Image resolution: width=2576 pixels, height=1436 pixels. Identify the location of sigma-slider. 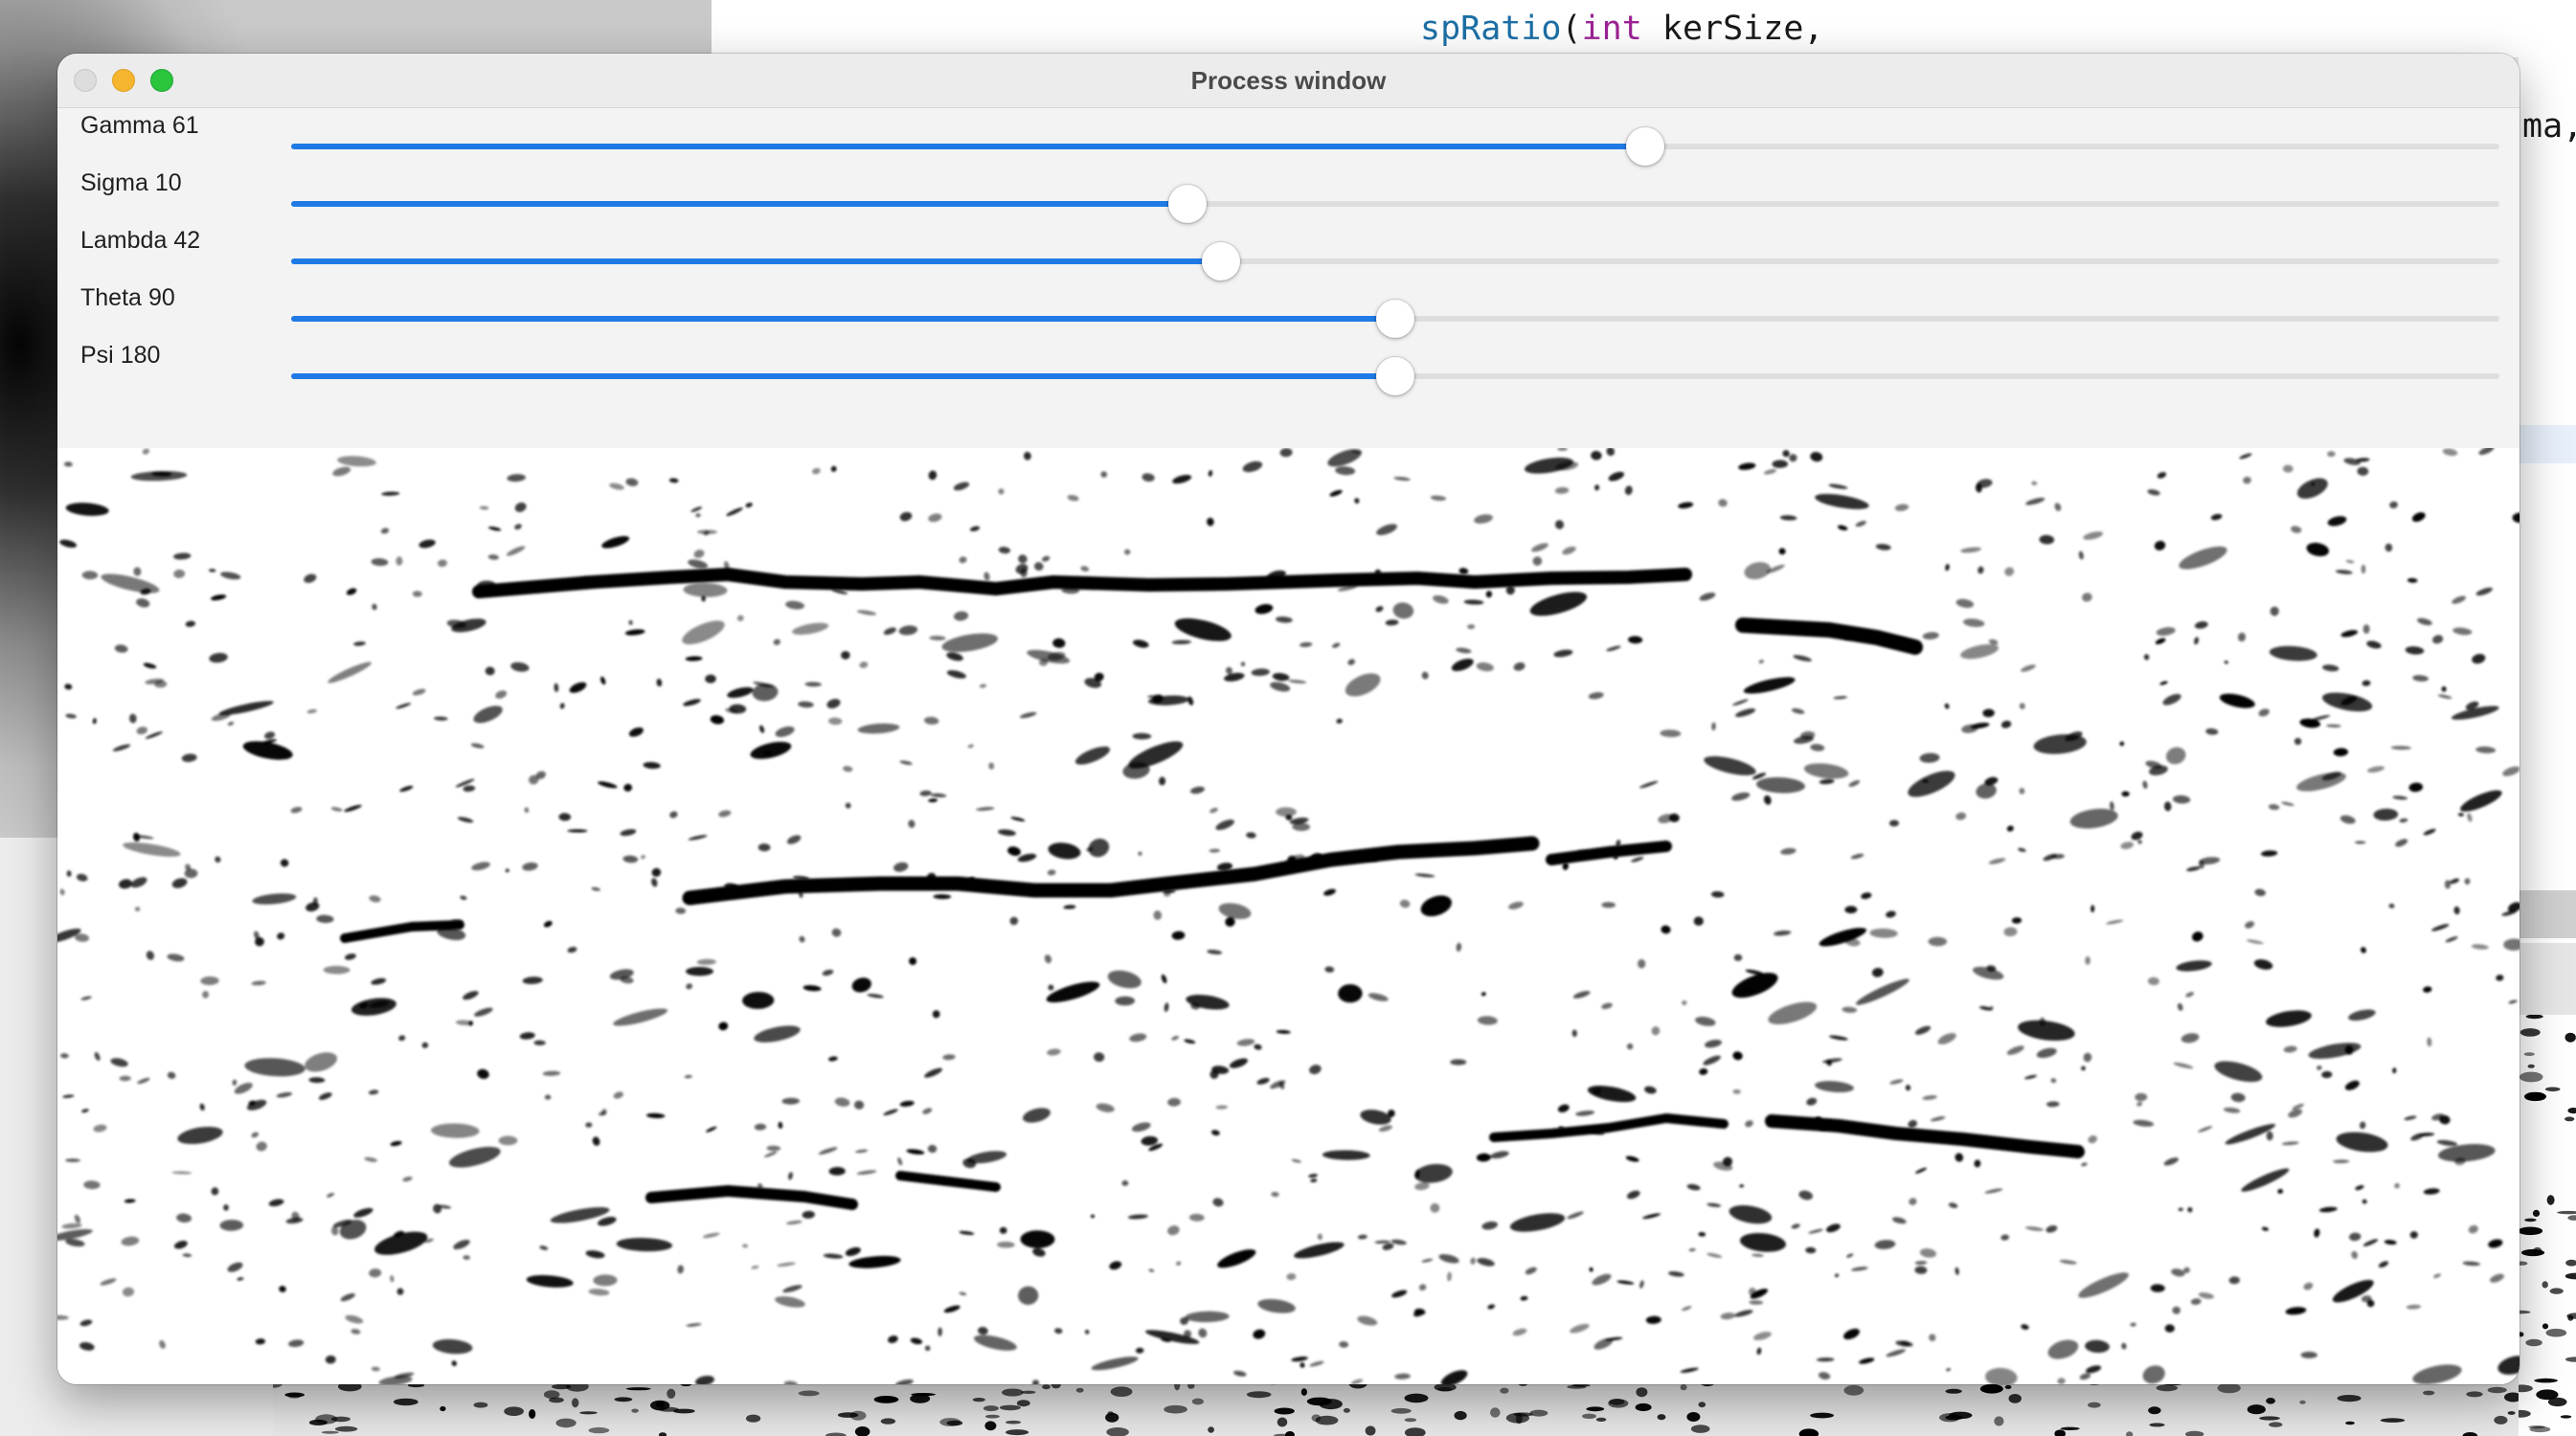
(1395, 204).